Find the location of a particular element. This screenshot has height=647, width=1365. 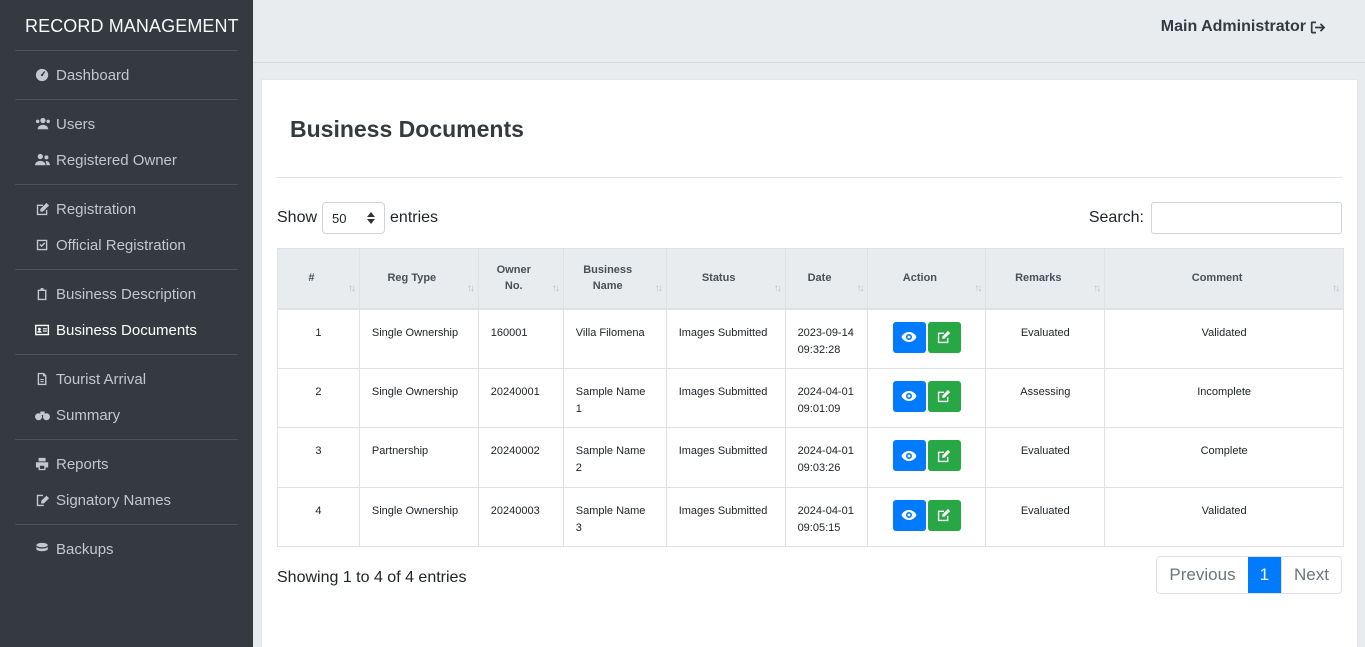

sidebar-item-backups: Backups is located at coordinates (126, 549).